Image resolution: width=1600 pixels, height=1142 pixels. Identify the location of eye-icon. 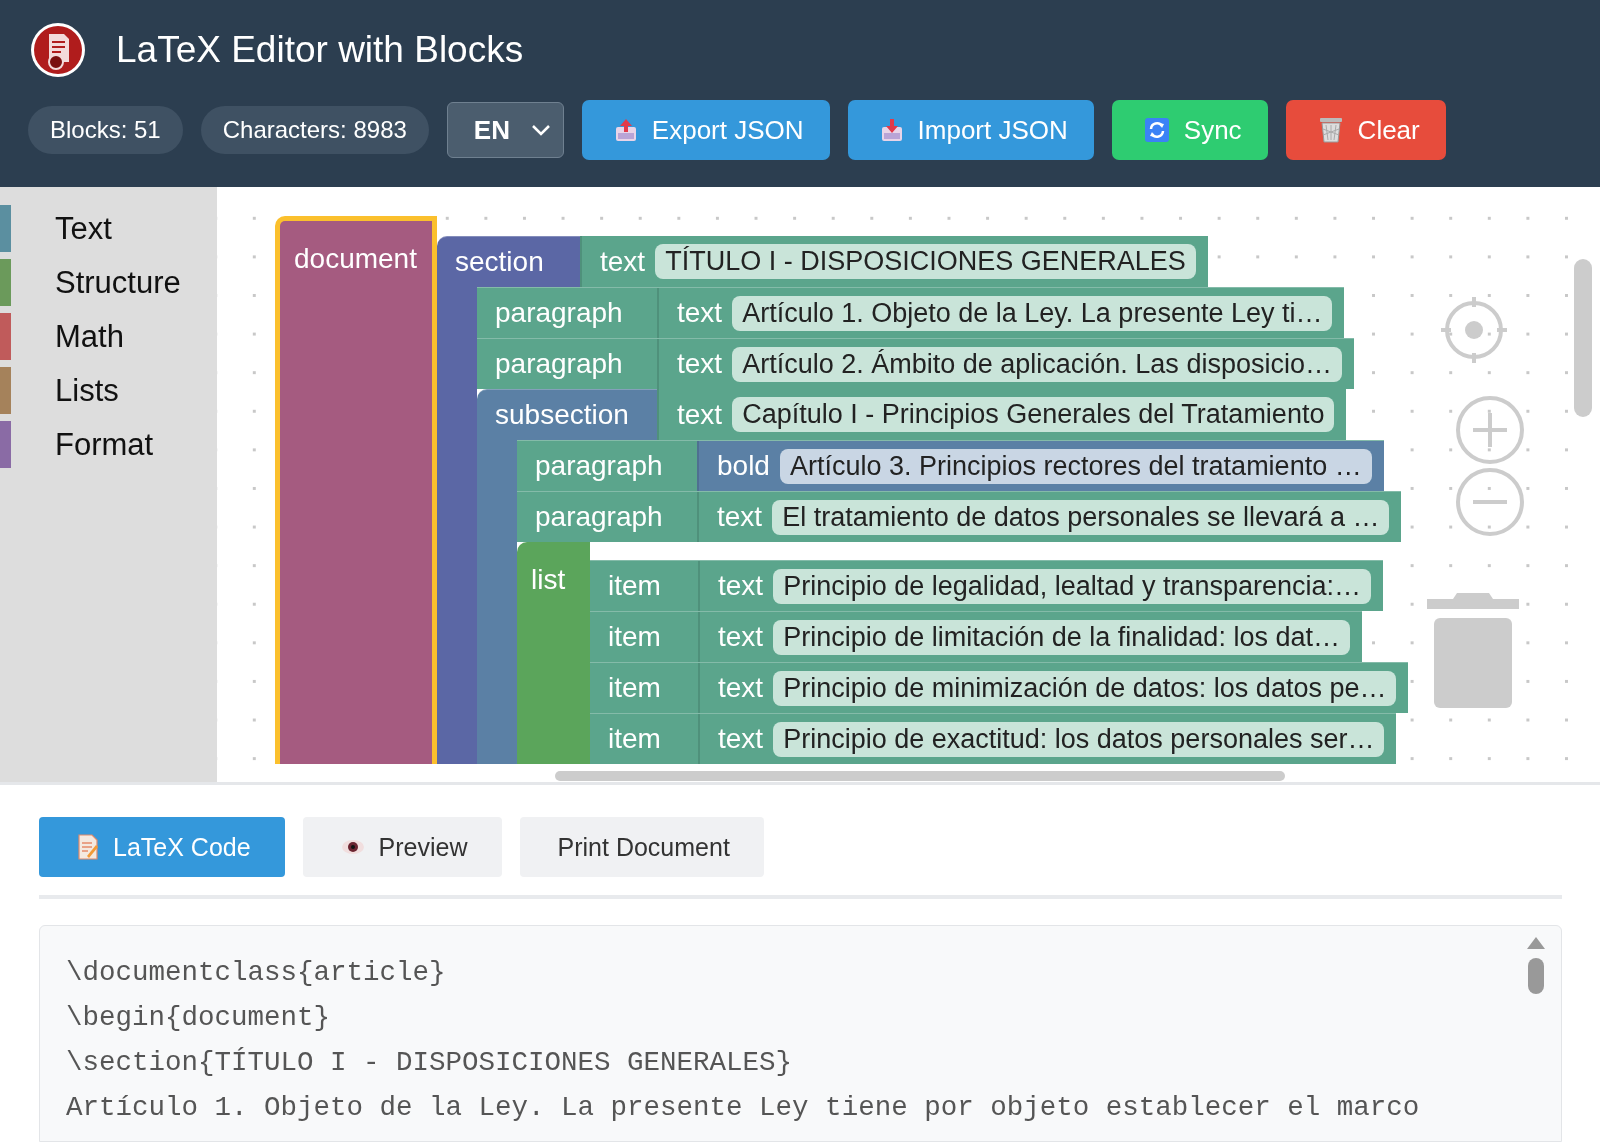
(352, 847).